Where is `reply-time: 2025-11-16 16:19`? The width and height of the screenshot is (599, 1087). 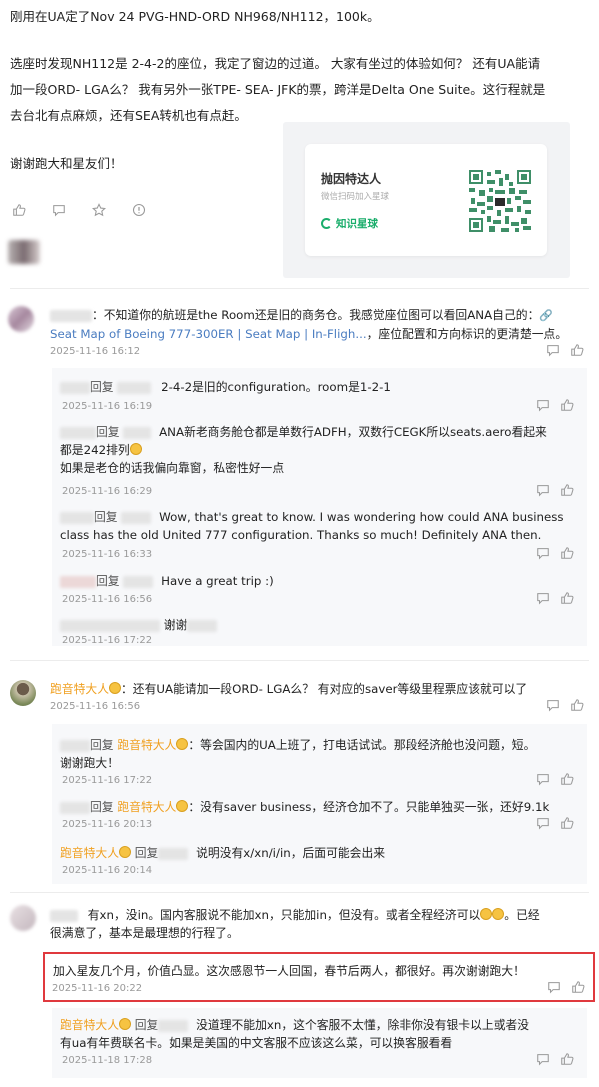
reply-time: 2025-11-16 16:19 is located at coordinates (107, 406).